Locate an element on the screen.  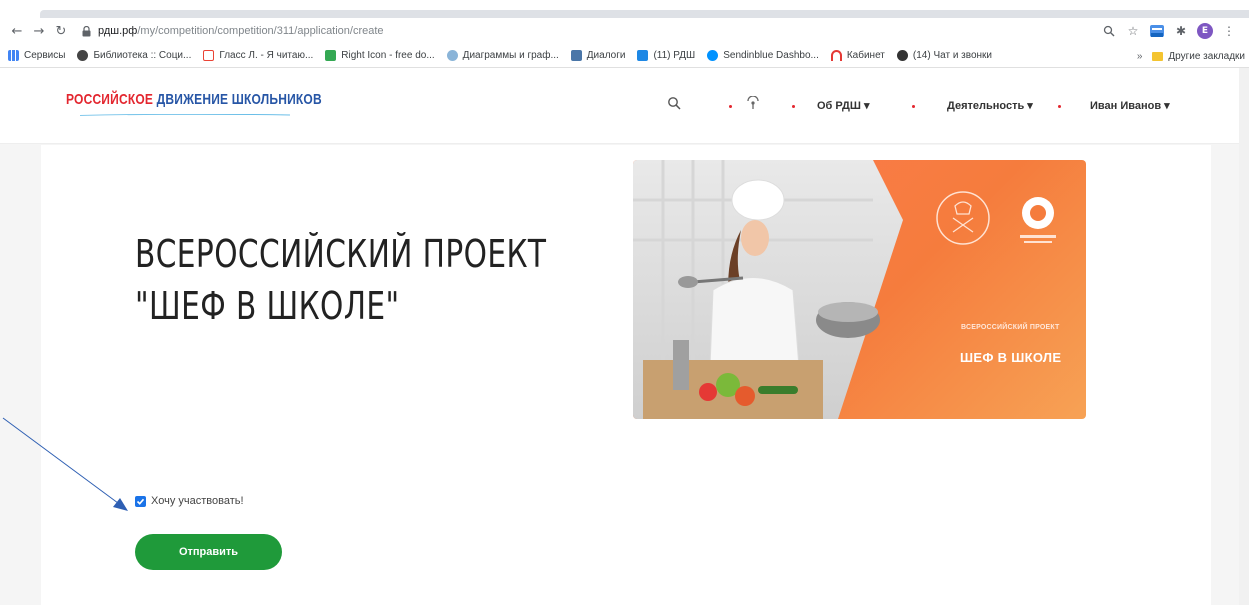
avatar: E is located at coordinates (1205, 31).